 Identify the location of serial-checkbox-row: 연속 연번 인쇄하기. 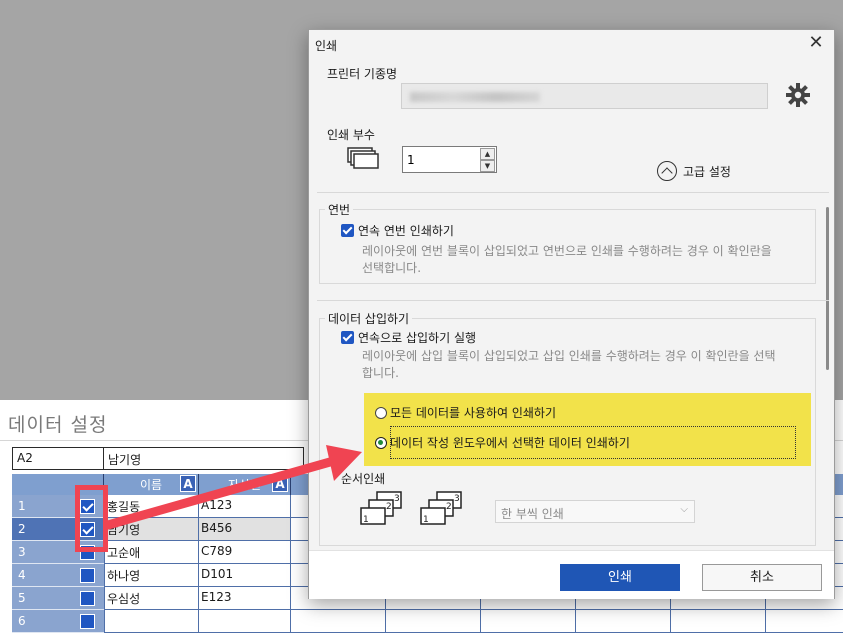
(397, 230).